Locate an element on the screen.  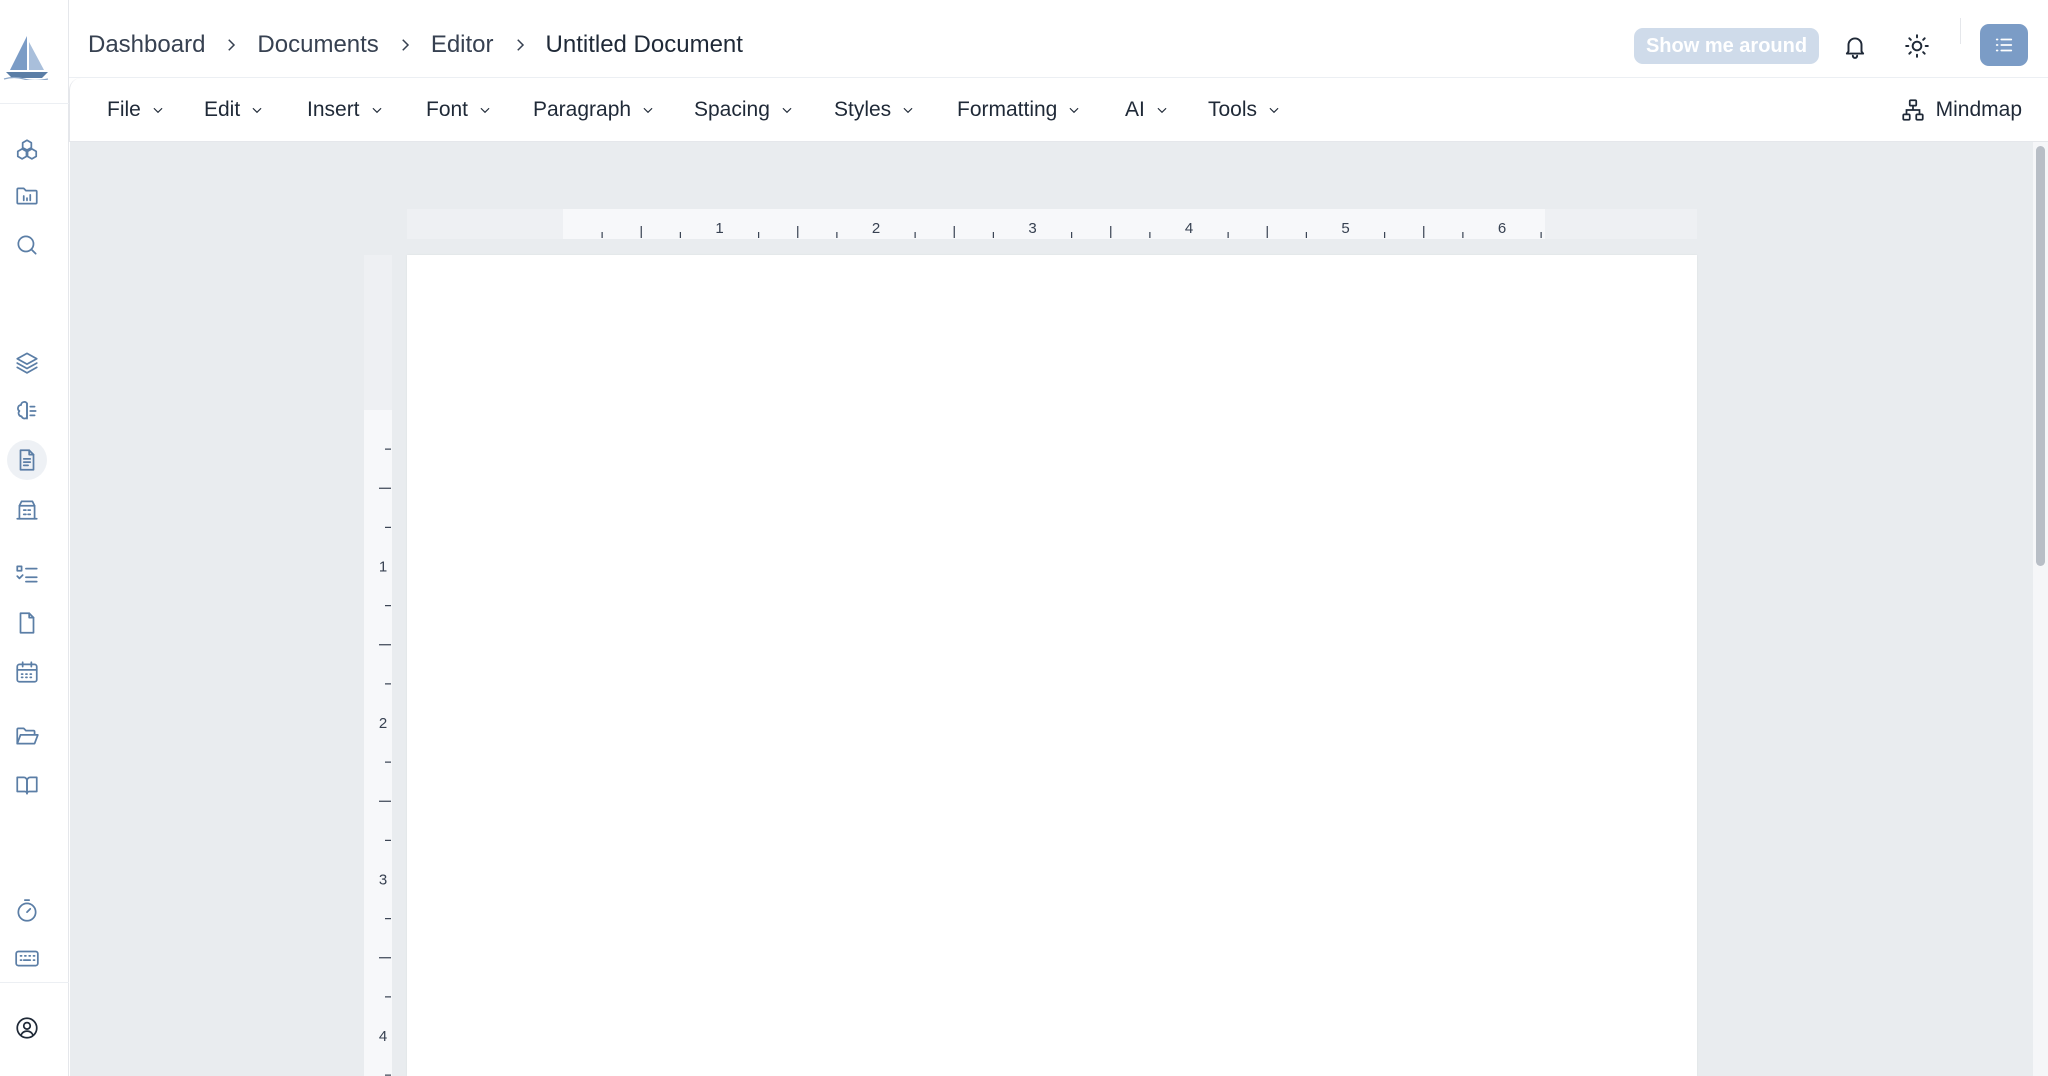
menu-styles-label: Styles is located at coordinates (863, 109).